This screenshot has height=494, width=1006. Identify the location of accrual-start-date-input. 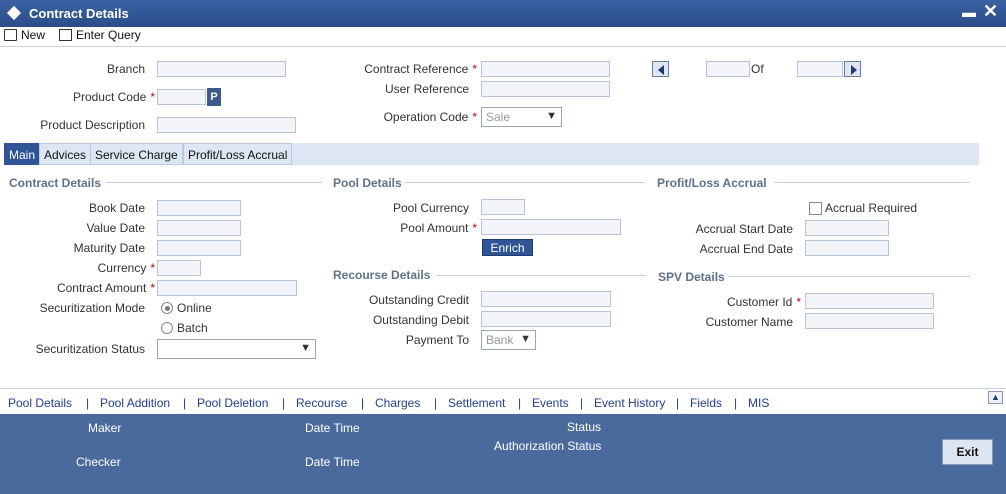
(847, 228).